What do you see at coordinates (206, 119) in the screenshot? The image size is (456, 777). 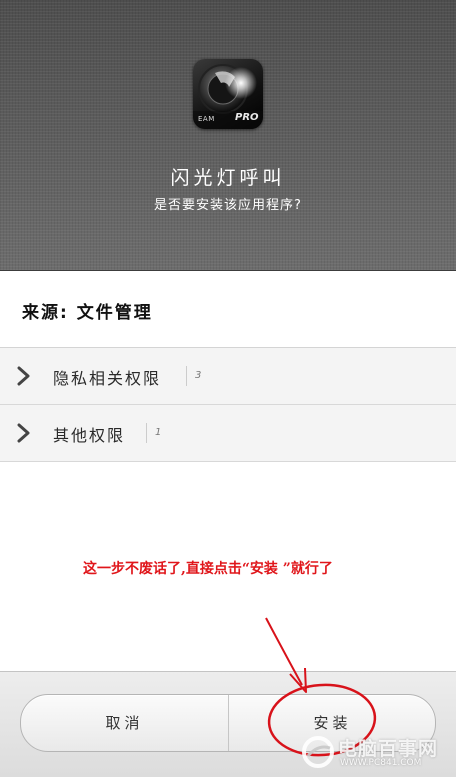 I see `app-icon-brand: EAM` at bounding box center [206, 119].